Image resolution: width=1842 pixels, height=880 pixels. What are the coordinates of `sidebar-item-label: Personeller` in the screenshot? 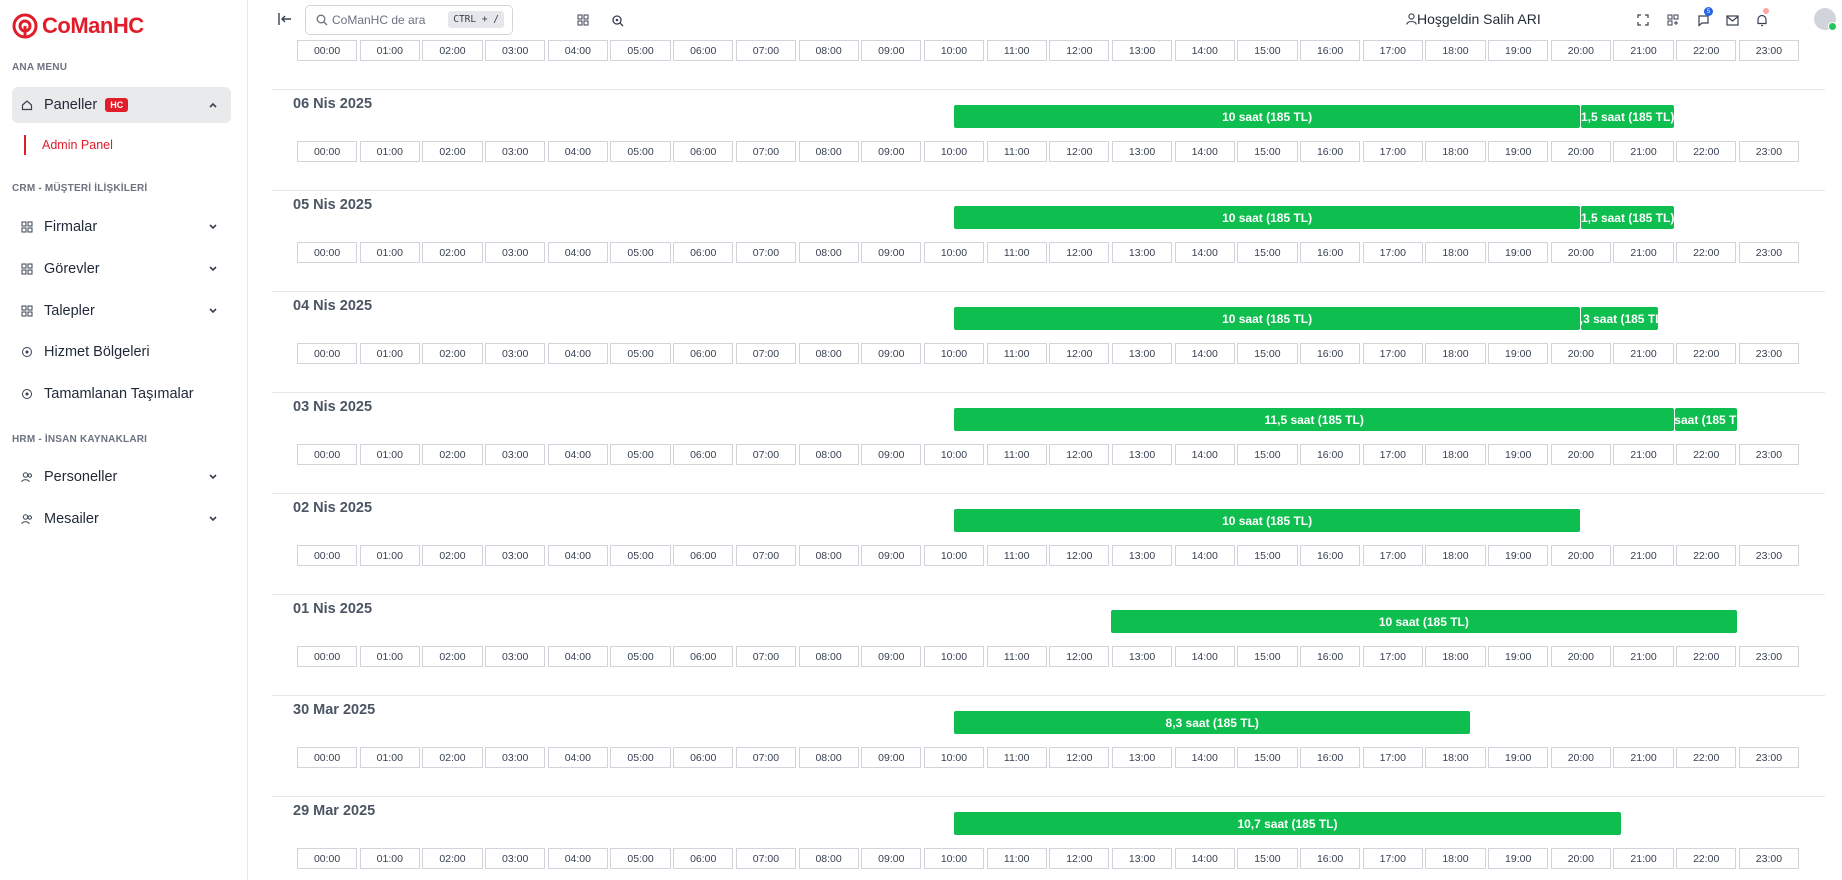 It's located at (81, 477).